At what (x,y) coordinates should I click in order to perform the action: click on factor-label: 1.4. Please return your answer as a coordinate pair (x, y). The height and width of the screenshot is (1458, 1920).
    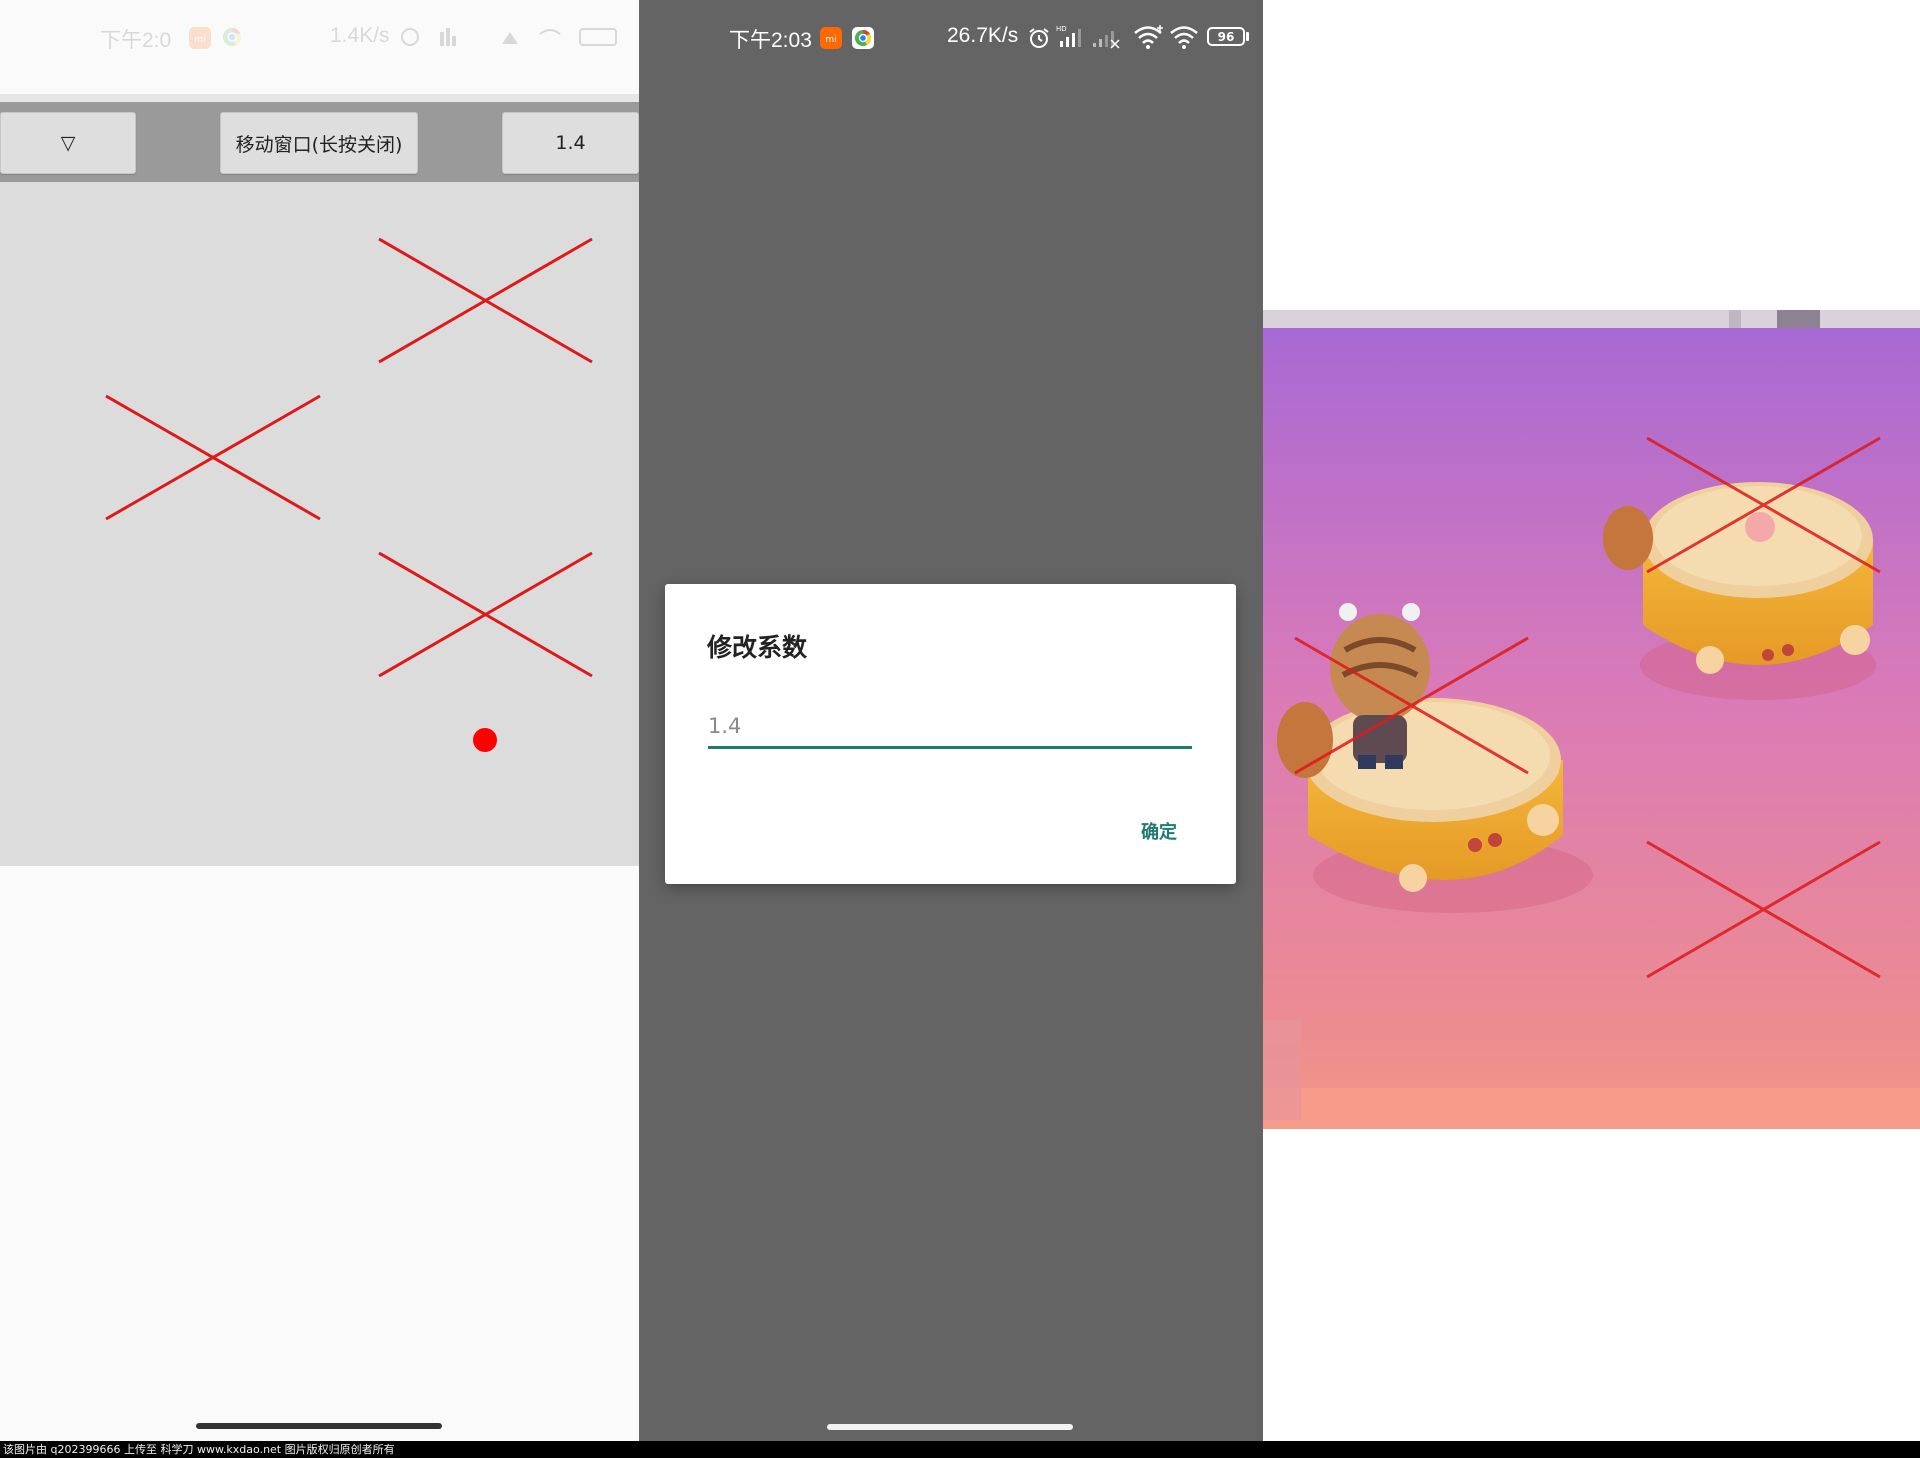
    Looking at the image, I should click on (570, 143).